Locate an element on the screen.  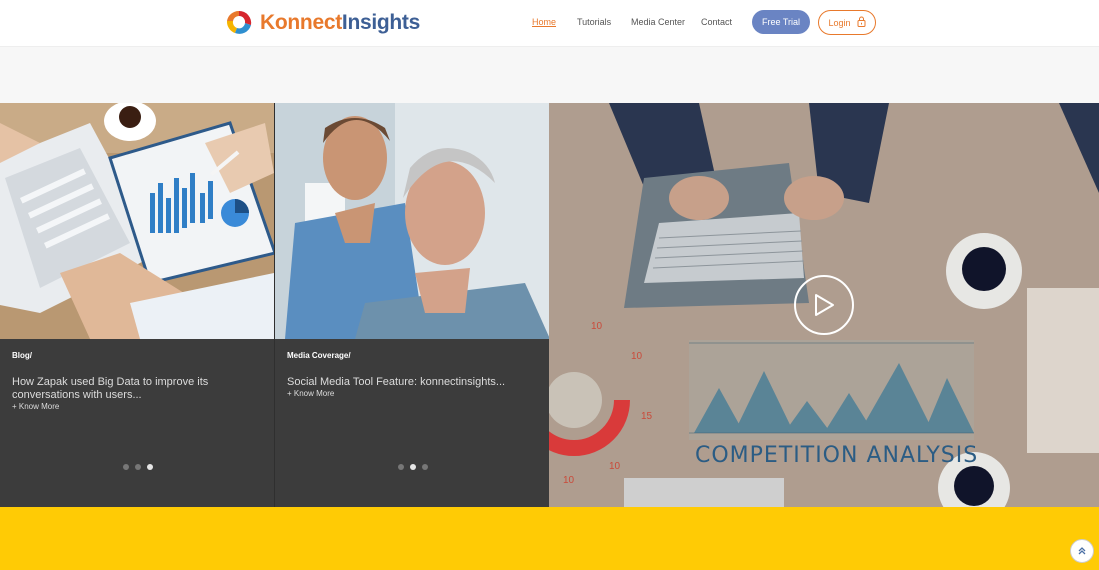
card-image-coworkers is located at coordinates (412, 221).